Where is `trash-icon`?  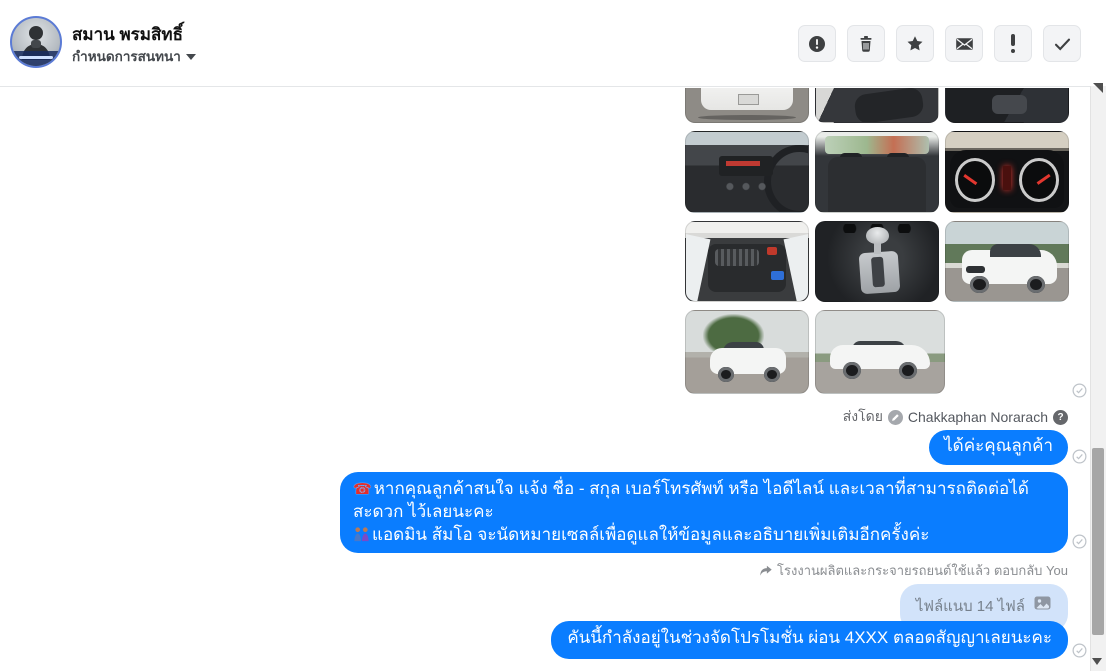
trash-icon is located at coordinates (866, 43).